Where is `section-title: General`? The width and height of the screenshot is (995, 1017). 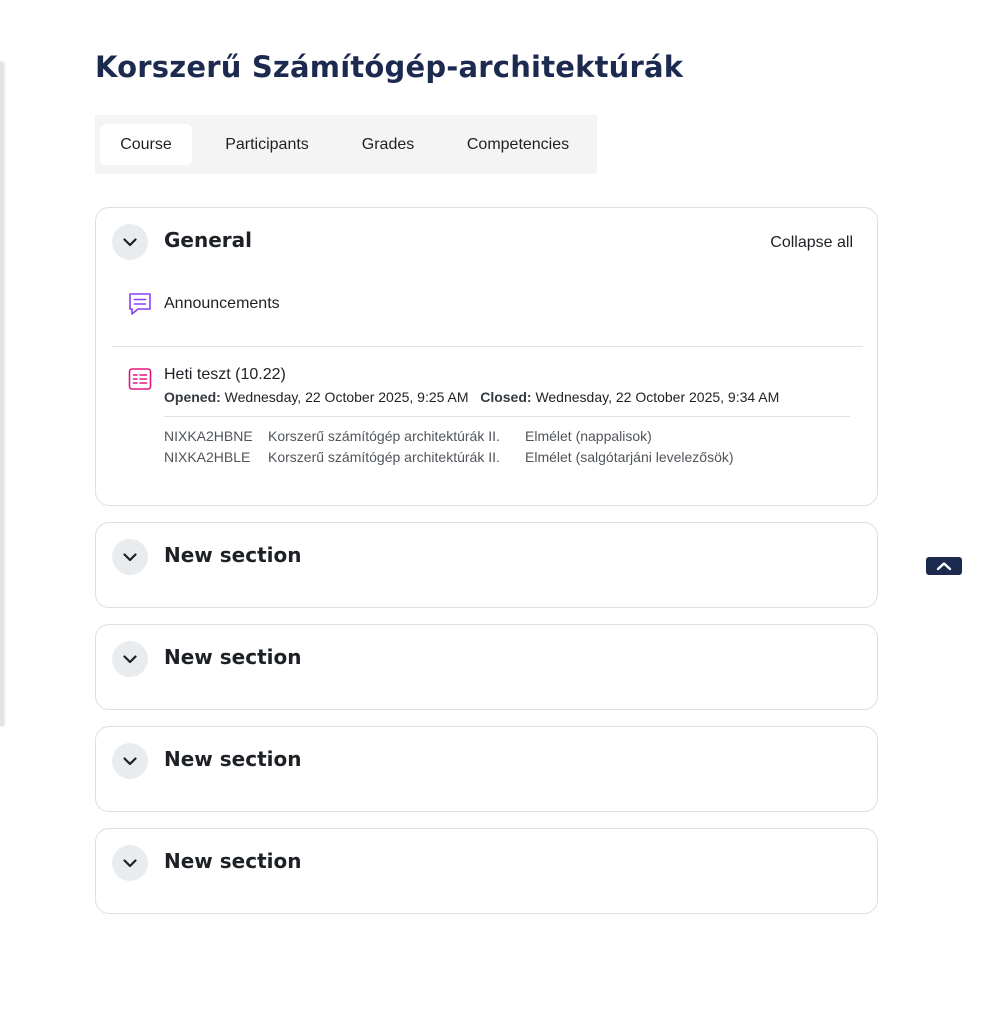 section-title: General is located at coordinates (208, 240).